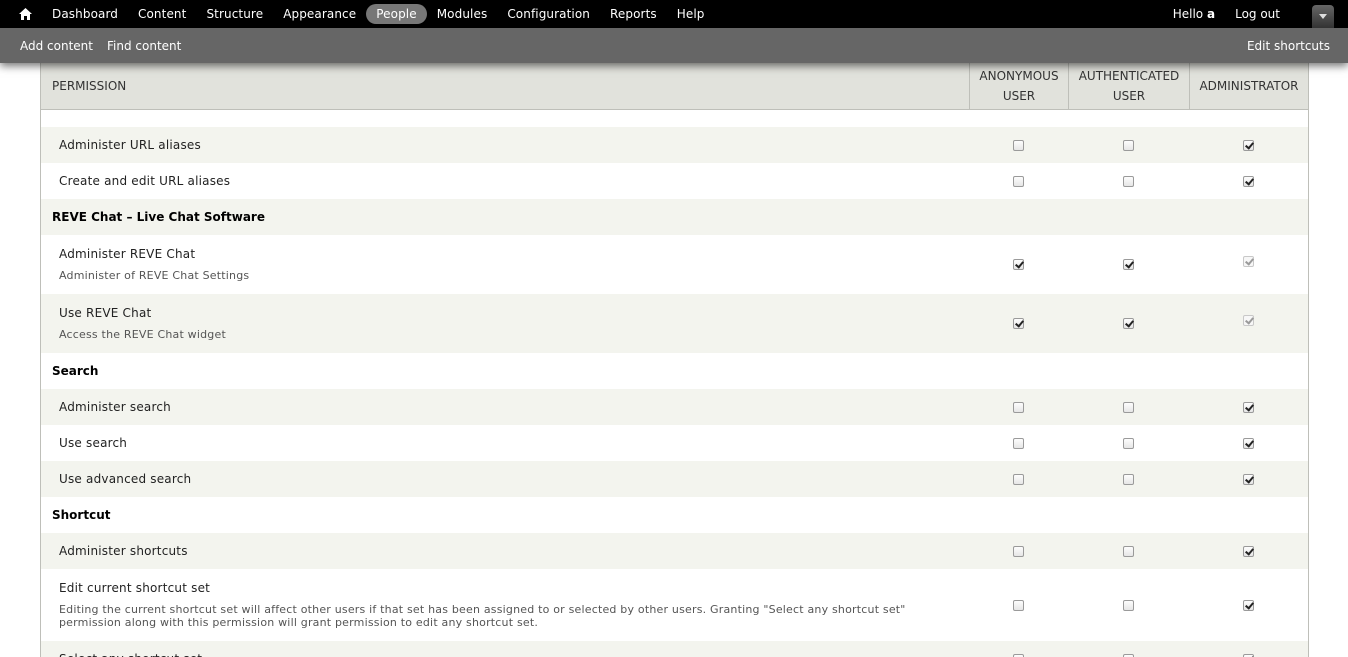  I want to click on permission-title: Use advanced search, so click(125, 479).